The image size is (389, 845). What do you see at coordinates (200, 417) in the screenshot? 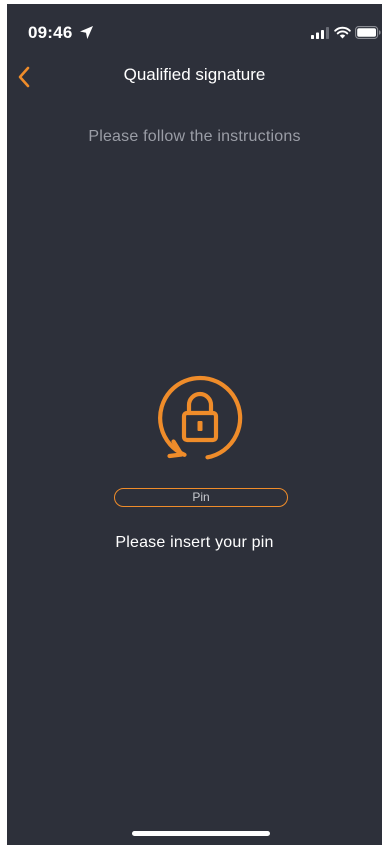
I see `lock-refresh-icon` at bounding box center [200, 417].